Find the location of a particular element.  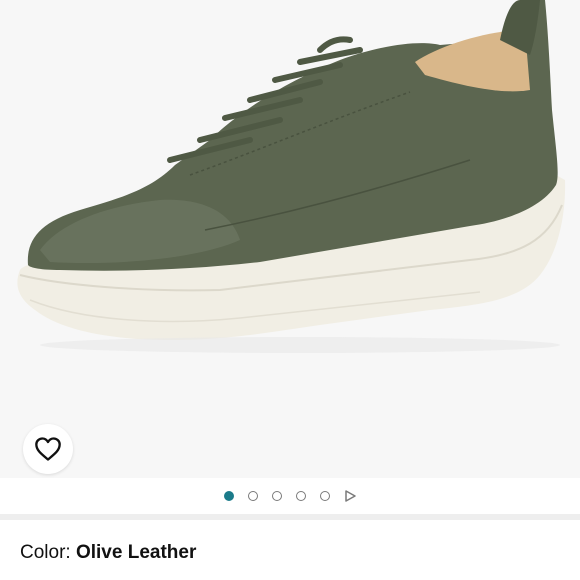

image-pagination is located at coordinates (290, 496).